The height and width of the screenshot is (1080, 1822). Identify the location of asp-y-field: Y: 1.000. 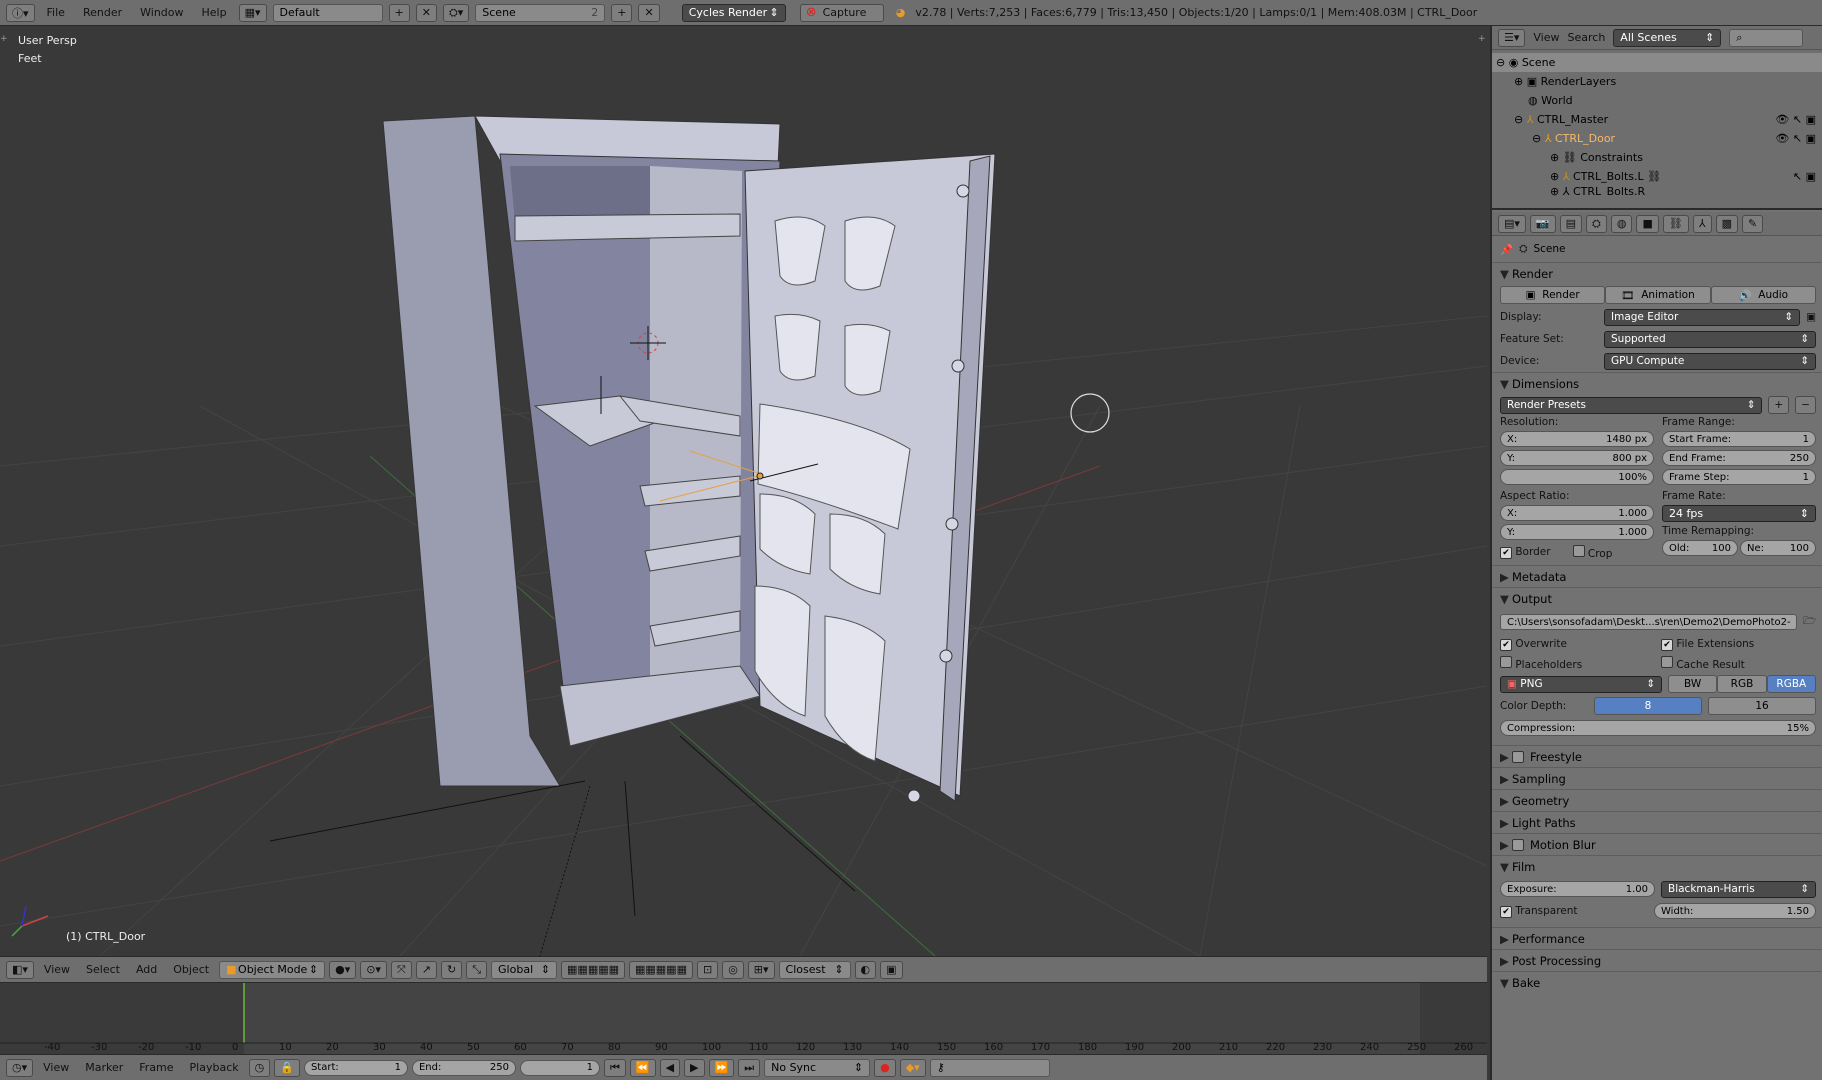
(1577, 532).